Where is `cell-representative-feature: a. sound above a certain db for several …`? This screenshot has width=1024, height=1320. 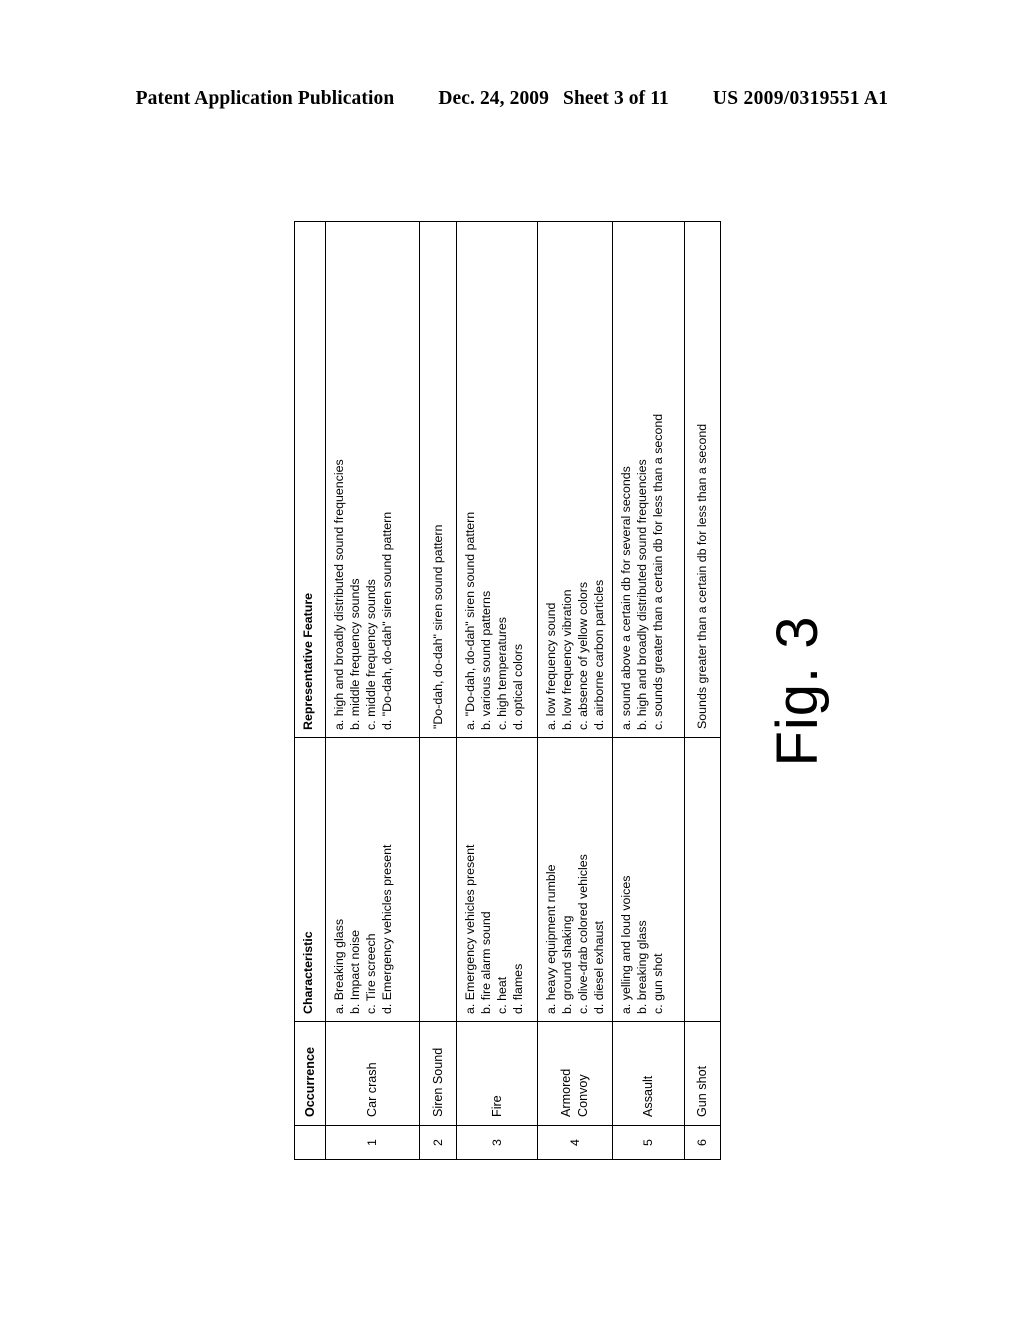 cell-representative-feature: a. sound above a certain db for several … is located at coordinates (648, 479).